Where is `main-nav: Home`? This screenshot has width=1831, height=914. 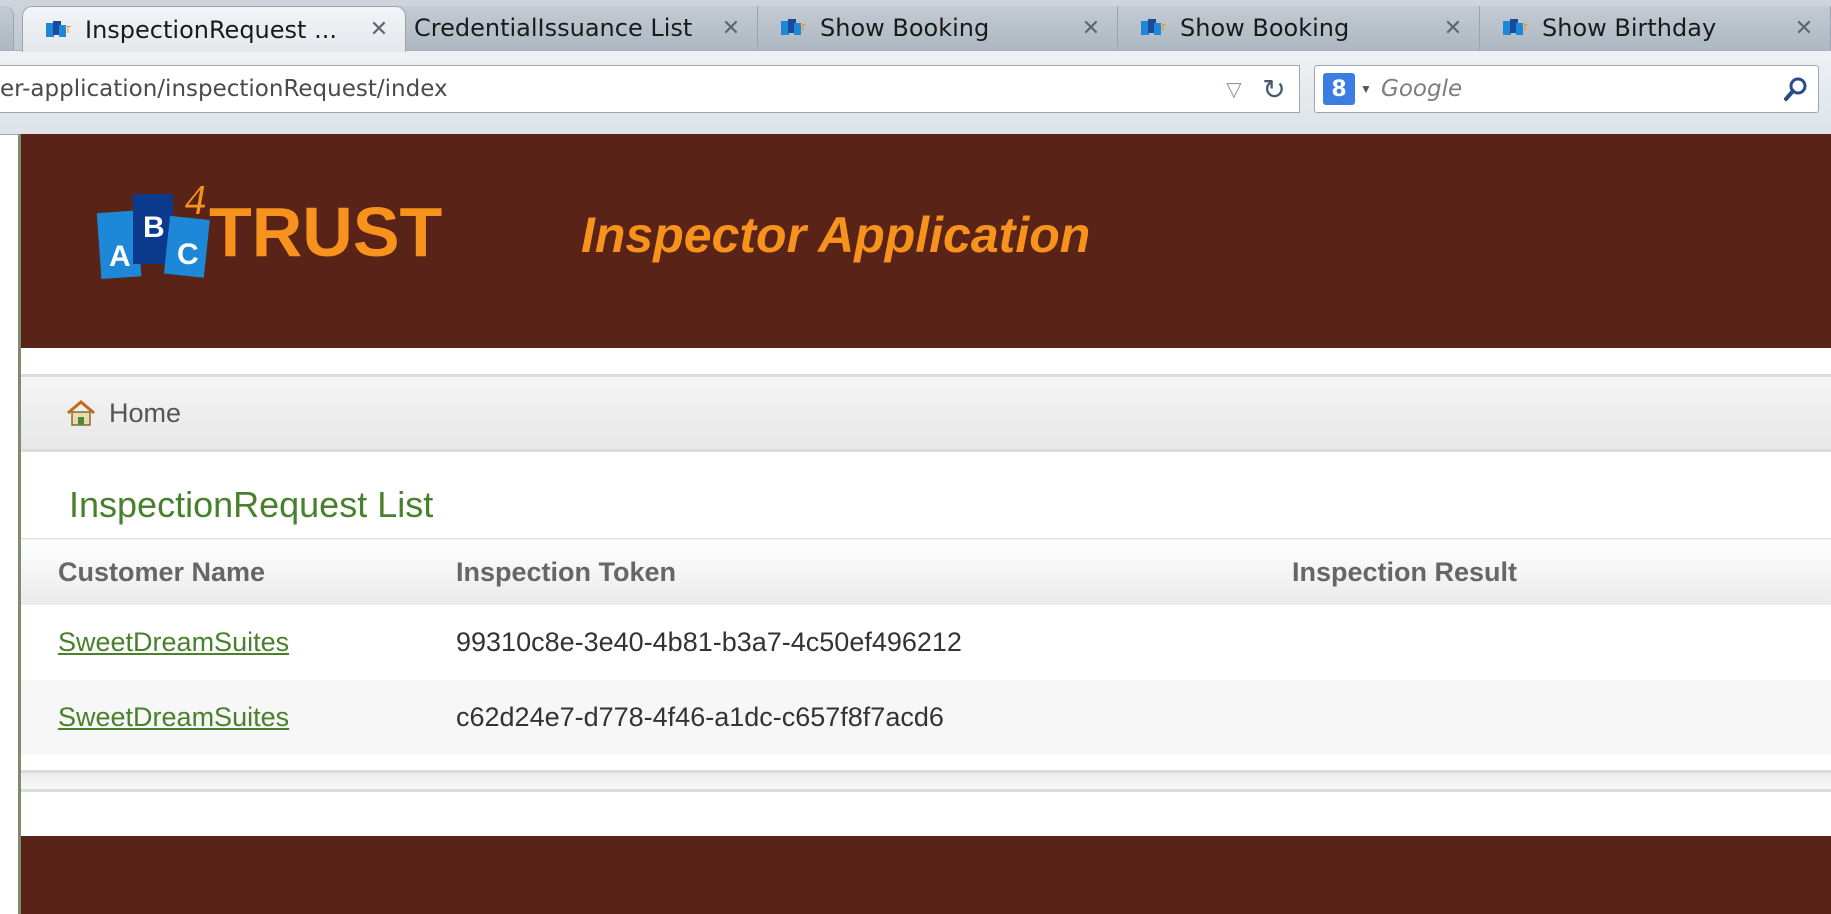
main-nav: Home is located at coordinates (926, 413).